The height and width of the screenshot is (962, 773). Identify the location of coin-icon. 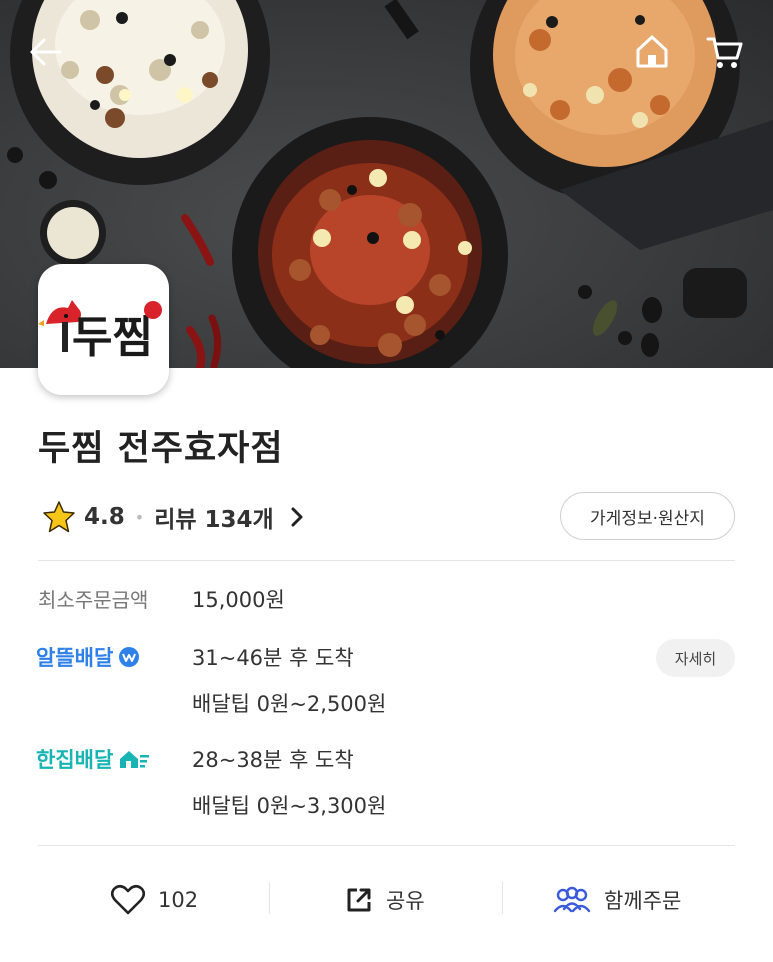
(129, 657).